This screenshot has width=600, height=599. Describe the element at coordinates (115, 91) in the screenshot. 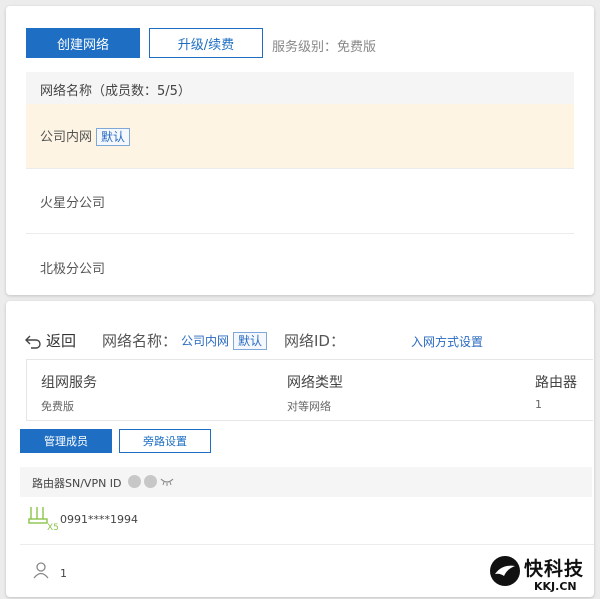

I see `list-header-label: 网络名称（成员数：5/5）` at that location.